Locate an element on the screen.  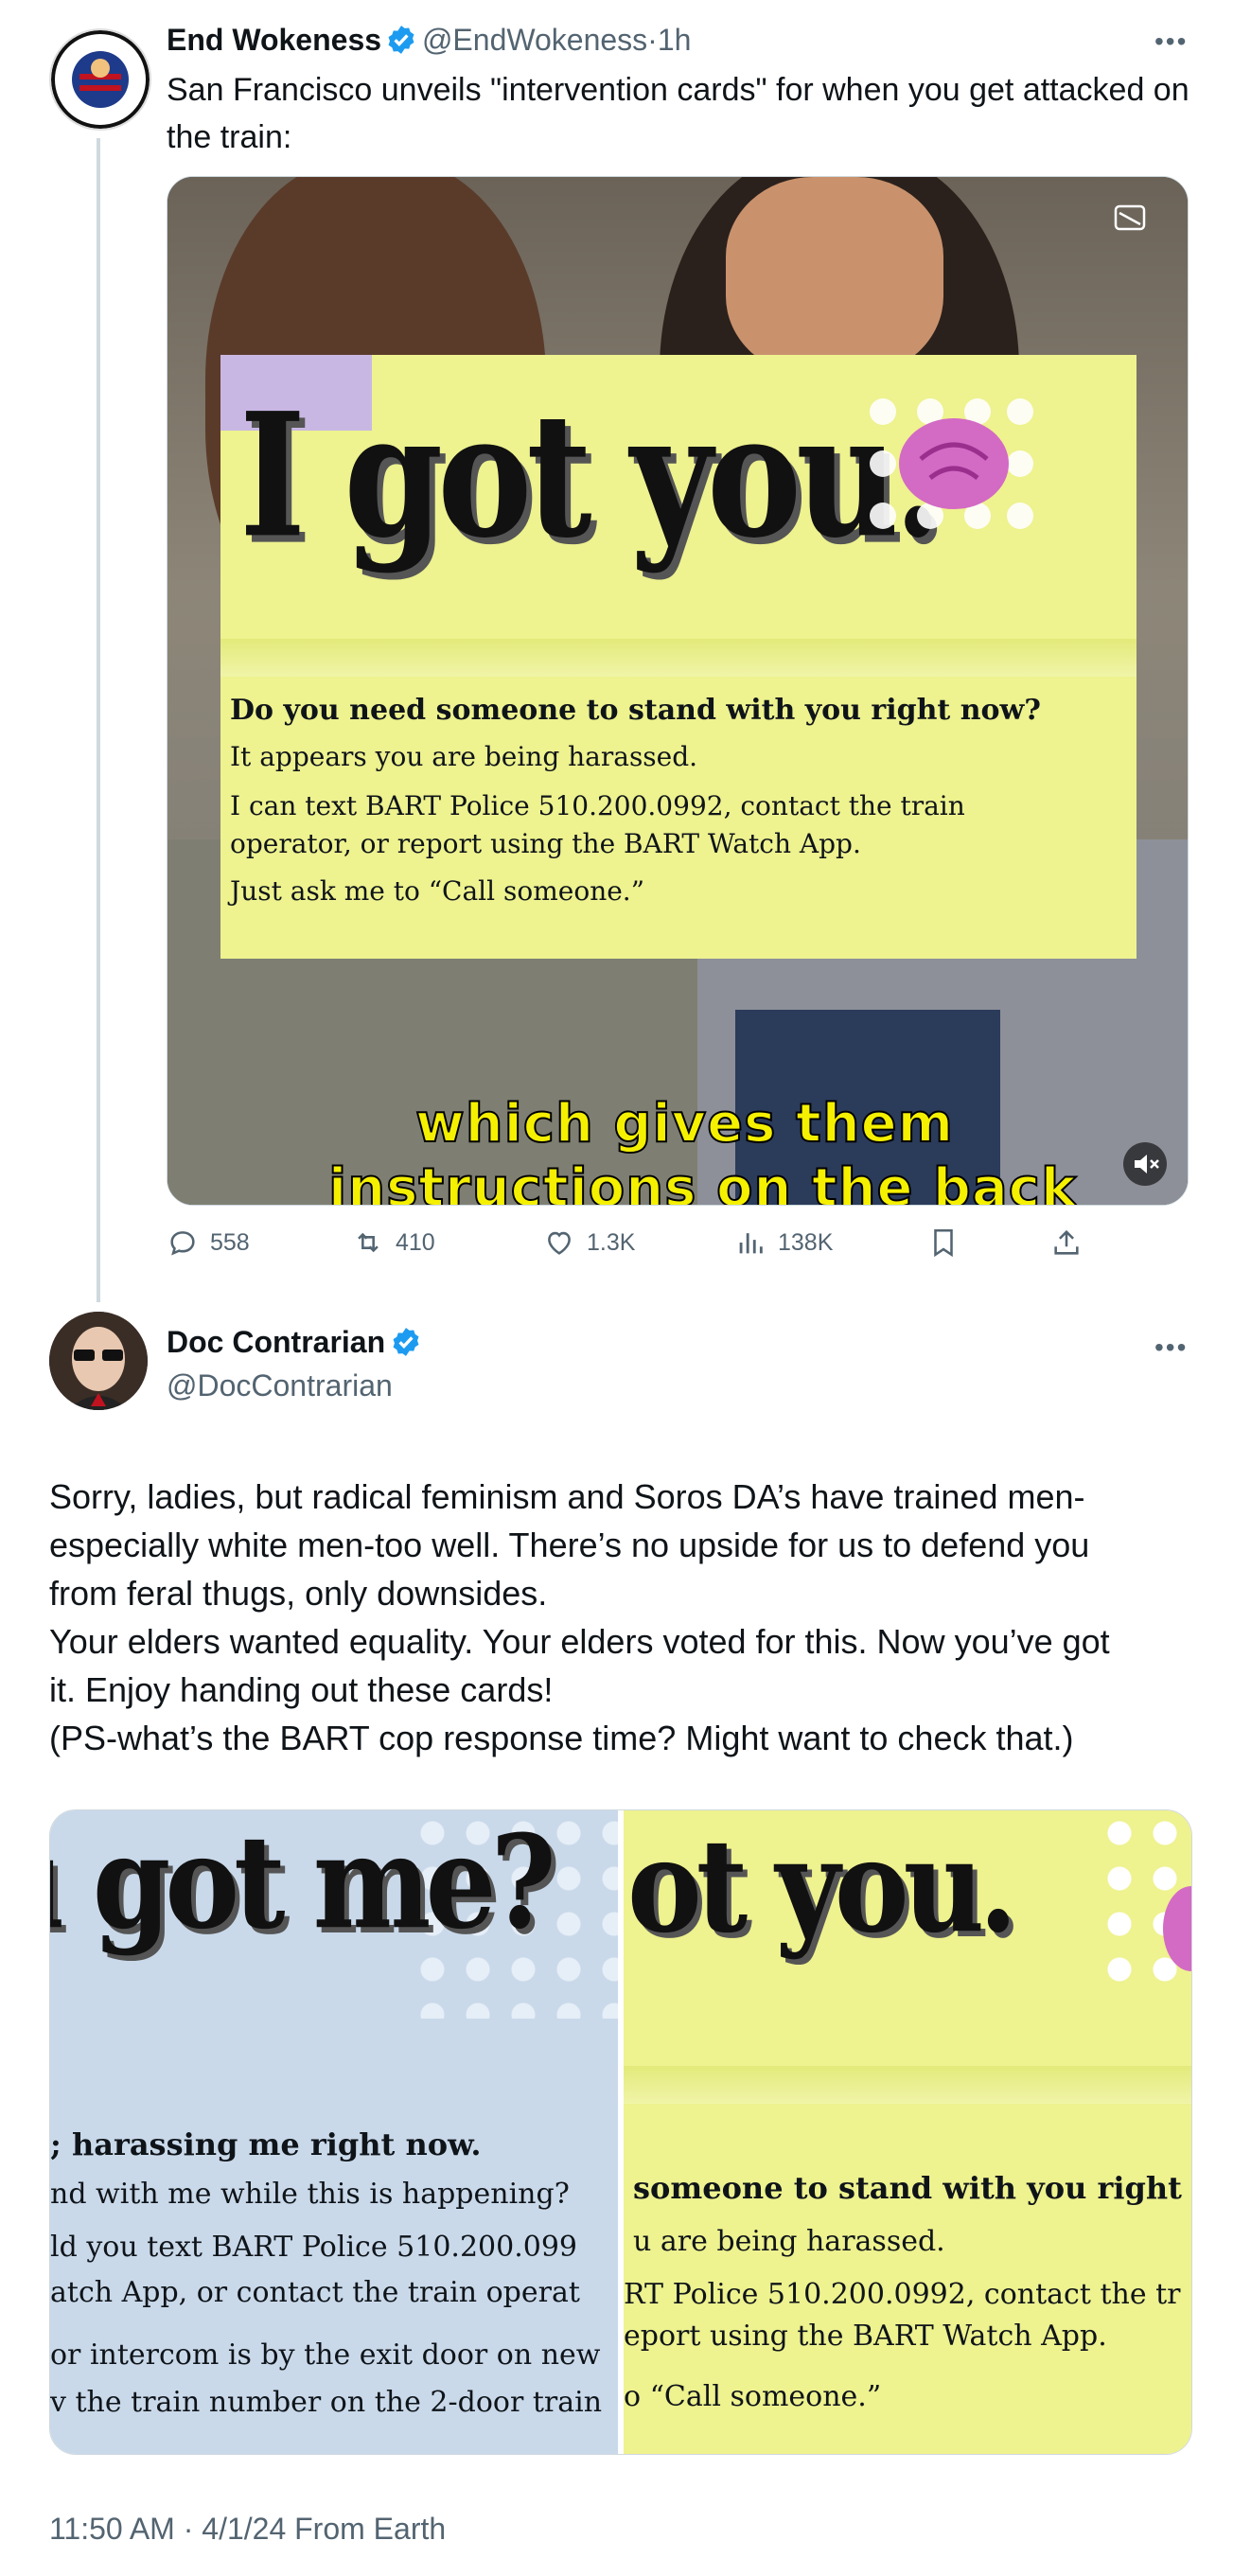
right-card-title: ot you. is located at coordinates (822, 1886).